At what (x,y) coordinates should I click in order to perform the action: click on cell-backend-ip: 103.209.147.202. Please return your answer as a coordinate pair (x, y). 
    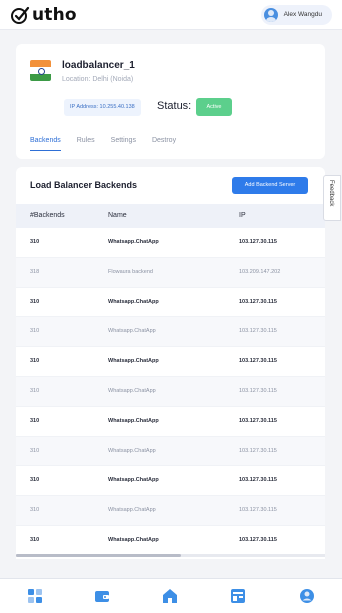
    Looking at the image, I should click on (260, 271).